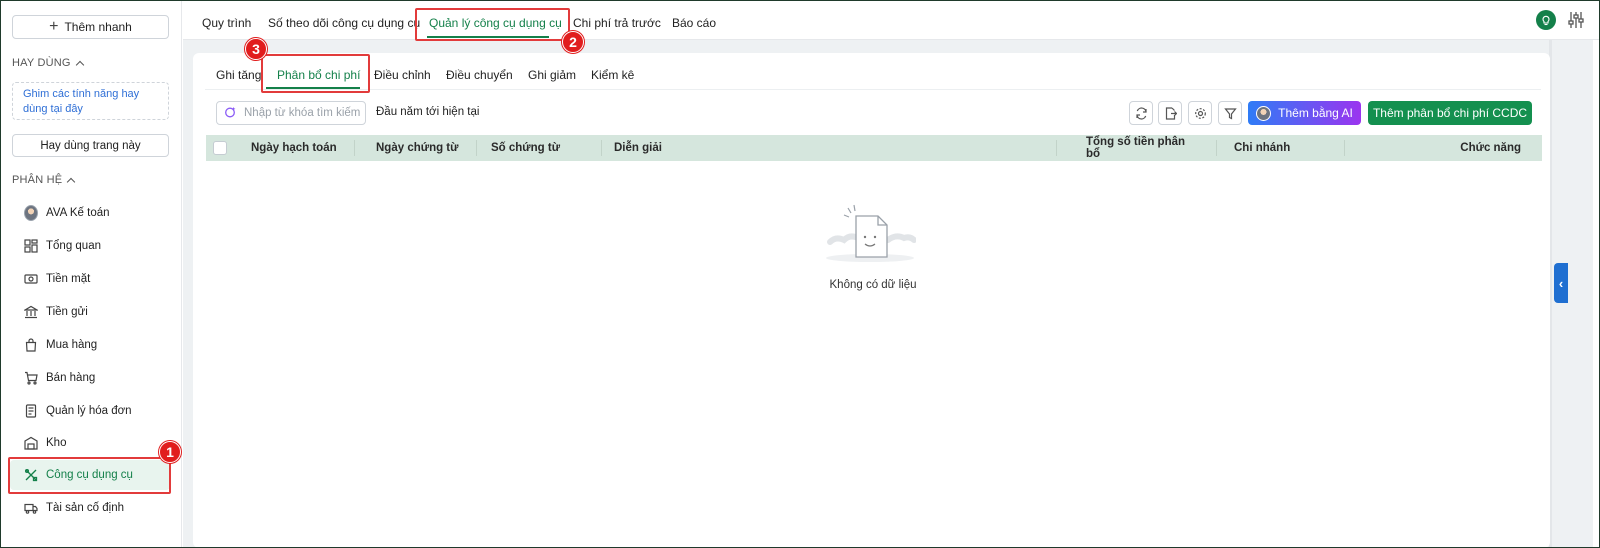 The image size is (1600, 548). I want to click on sidebar-item-label: Công cụ dụng cụ, so click(89, 475).